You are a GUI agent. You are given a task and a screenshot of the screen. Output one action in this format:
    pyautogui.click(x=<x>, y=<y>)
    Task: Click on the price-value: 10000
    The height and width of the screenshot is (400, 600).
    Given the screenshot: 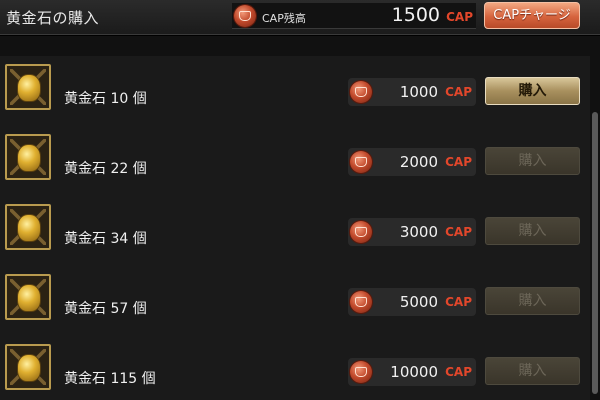 What is the action you would take?
    pyautogui.click(x=414, y=372)
    